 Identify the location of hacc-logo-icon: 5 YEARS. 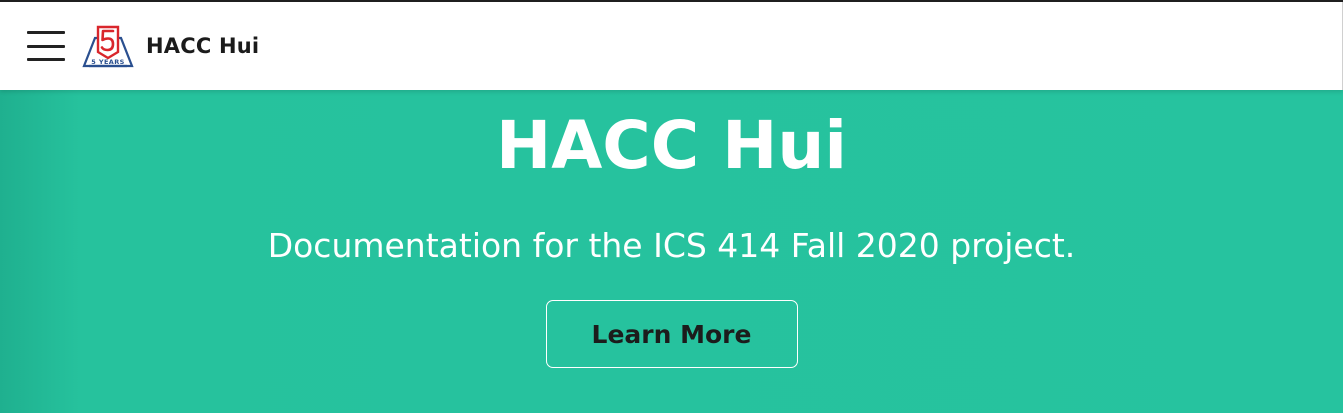
(108, 46).